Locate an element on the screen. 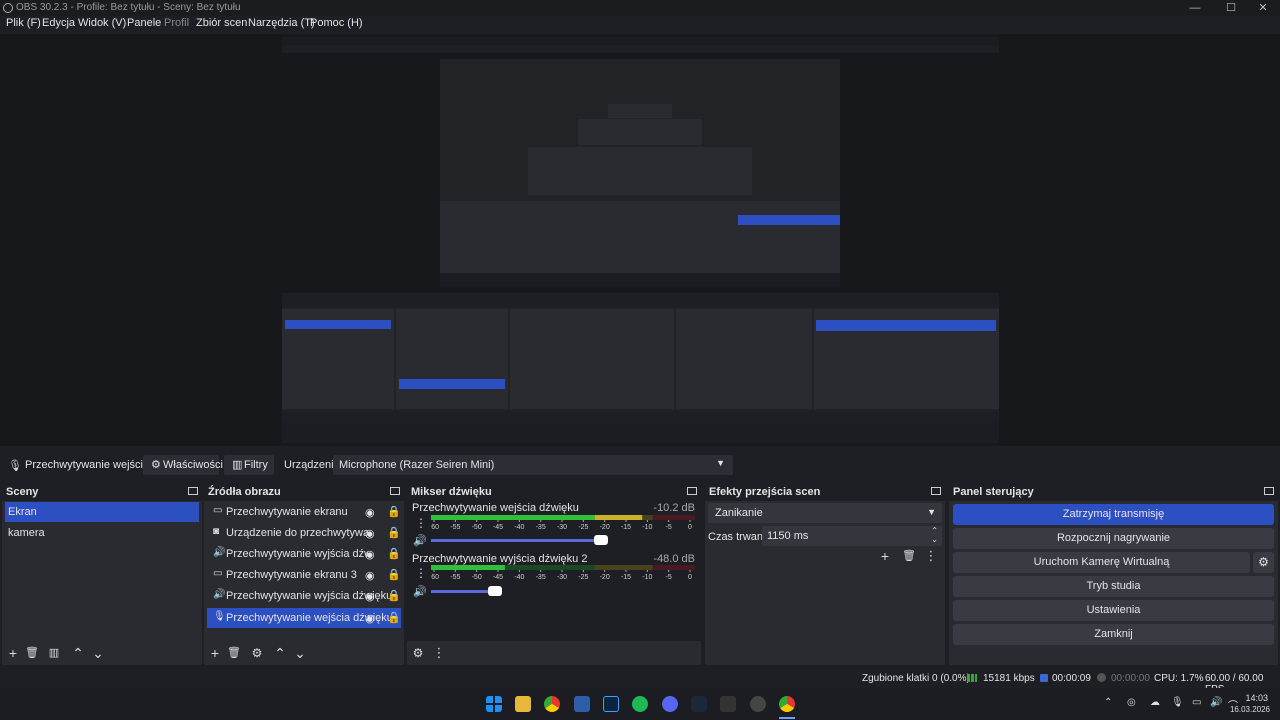 The width and height of the screenshot is (1280, 720). settings-button: Ustawienia is located at coordinates (1113, 610).